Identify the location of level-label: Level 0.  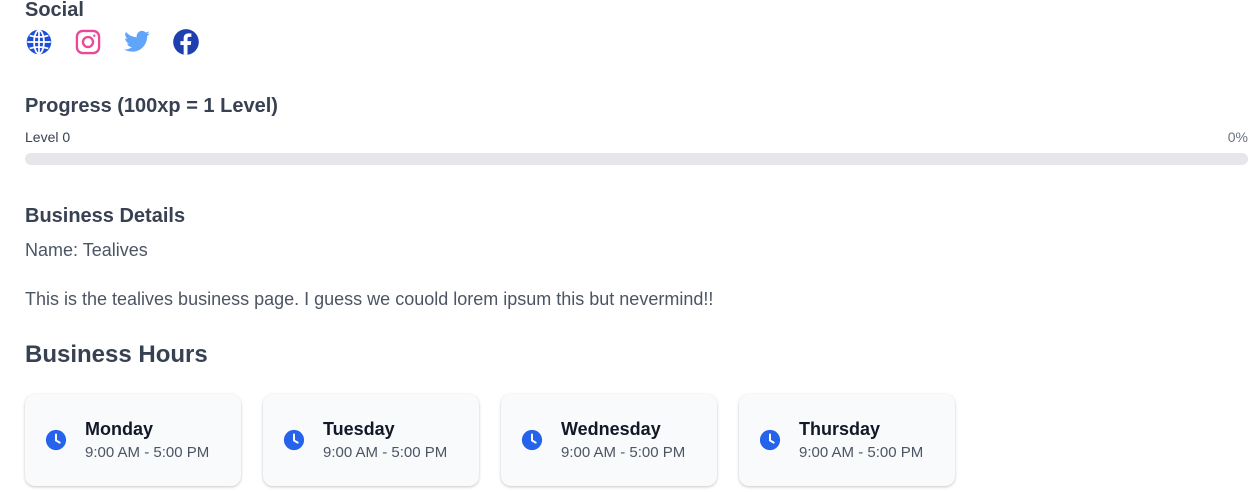
(48, 137).